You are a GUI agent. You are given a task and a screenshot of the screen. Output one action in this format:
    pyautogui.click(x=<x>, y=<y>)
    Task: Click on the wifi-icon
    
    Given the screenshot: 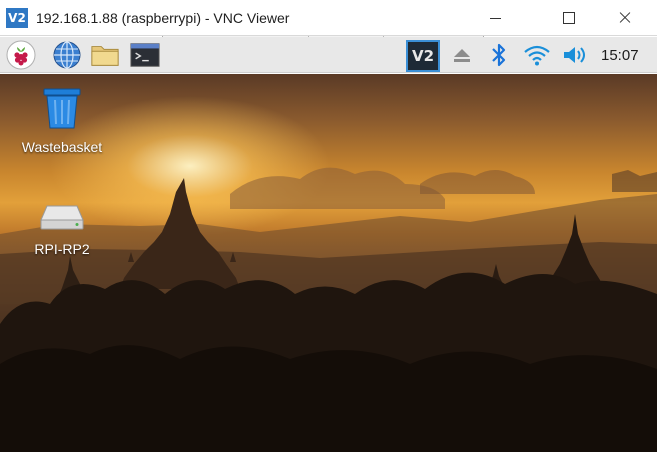 What is the action you would take?
    pyautogui.click(x=537, y=55)
    